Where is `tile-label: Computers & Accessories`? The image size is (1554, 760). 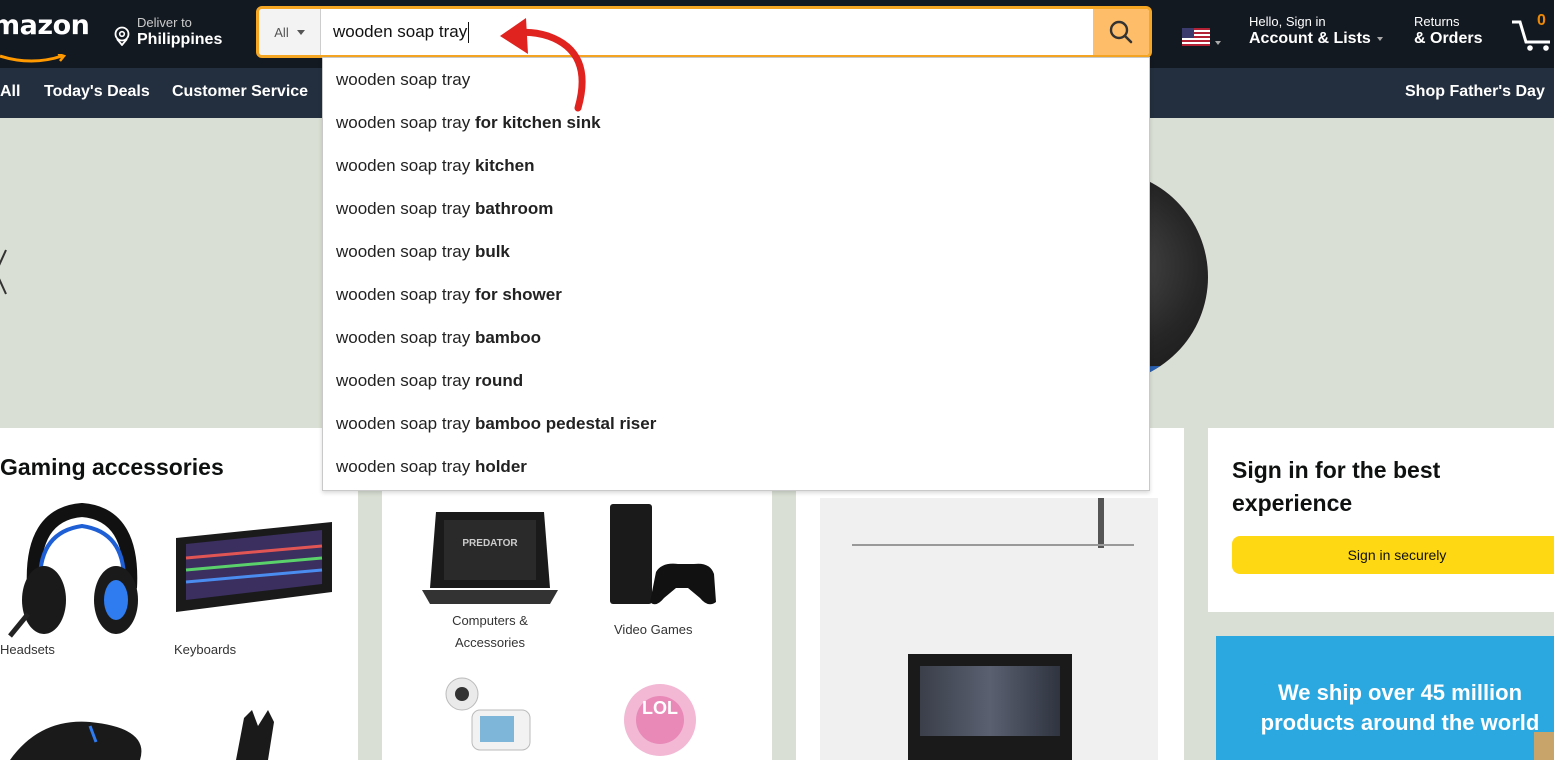 tile-label: Computers & Accessories is located at coordinates (490, 631).